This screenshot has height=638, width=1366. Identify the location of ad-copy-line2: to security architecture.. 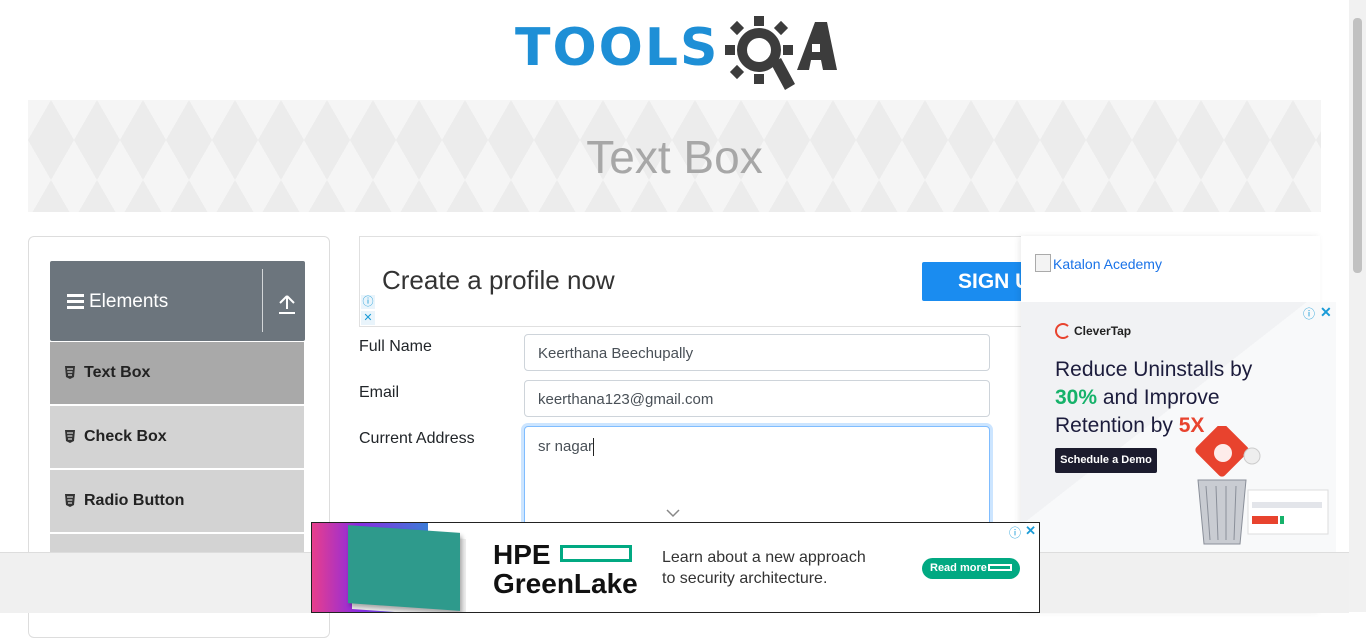
(745, 578).